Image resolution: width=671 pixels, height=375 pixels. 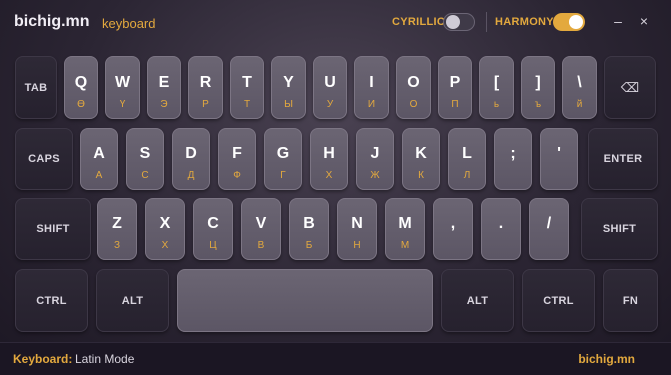 I want to click on key-B: BБ, so click(x=309, y=229).